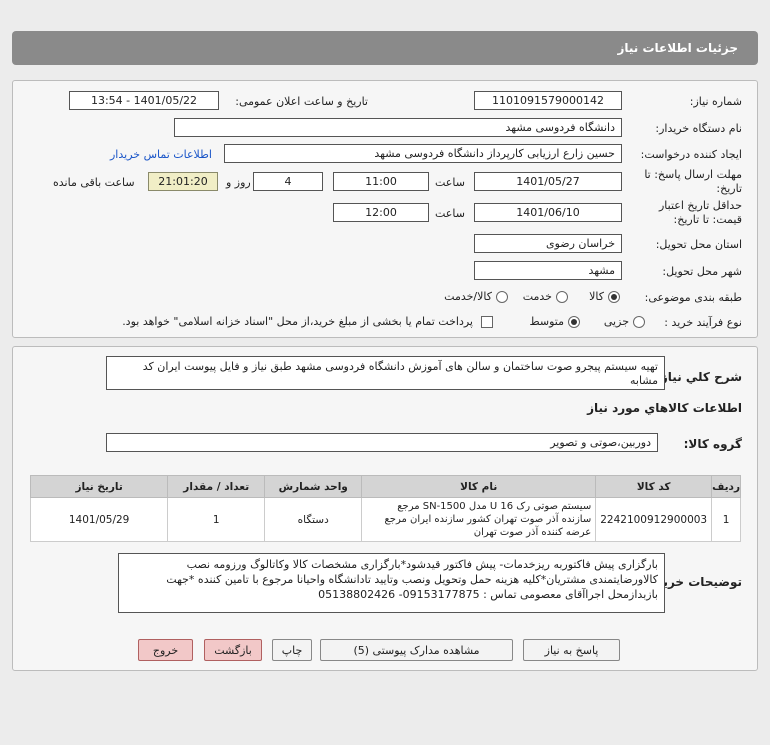 The width and height of the screenshot is (770, 745). Describe the element at coordinates (691, 154) in the screenshot. I see `creator-label: ایجاد کننده درخواست:` at that location.